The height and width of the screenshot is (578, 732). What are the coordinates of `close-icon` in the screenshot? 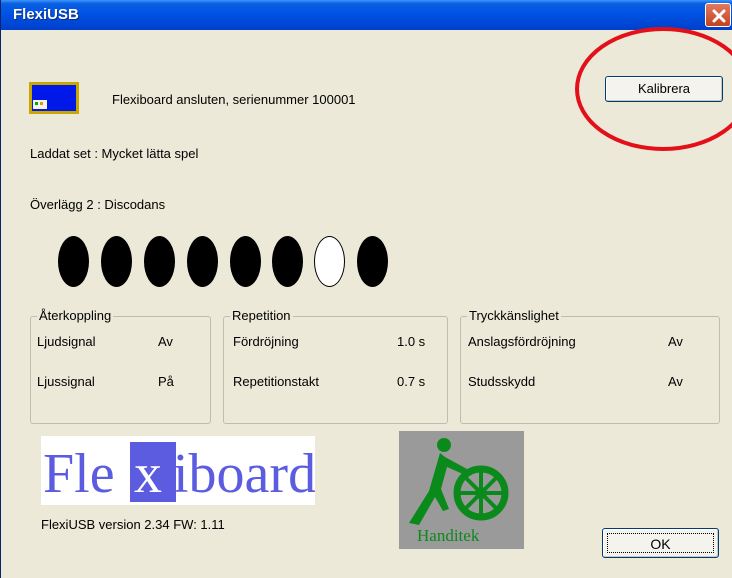 It's located at (719, 16).